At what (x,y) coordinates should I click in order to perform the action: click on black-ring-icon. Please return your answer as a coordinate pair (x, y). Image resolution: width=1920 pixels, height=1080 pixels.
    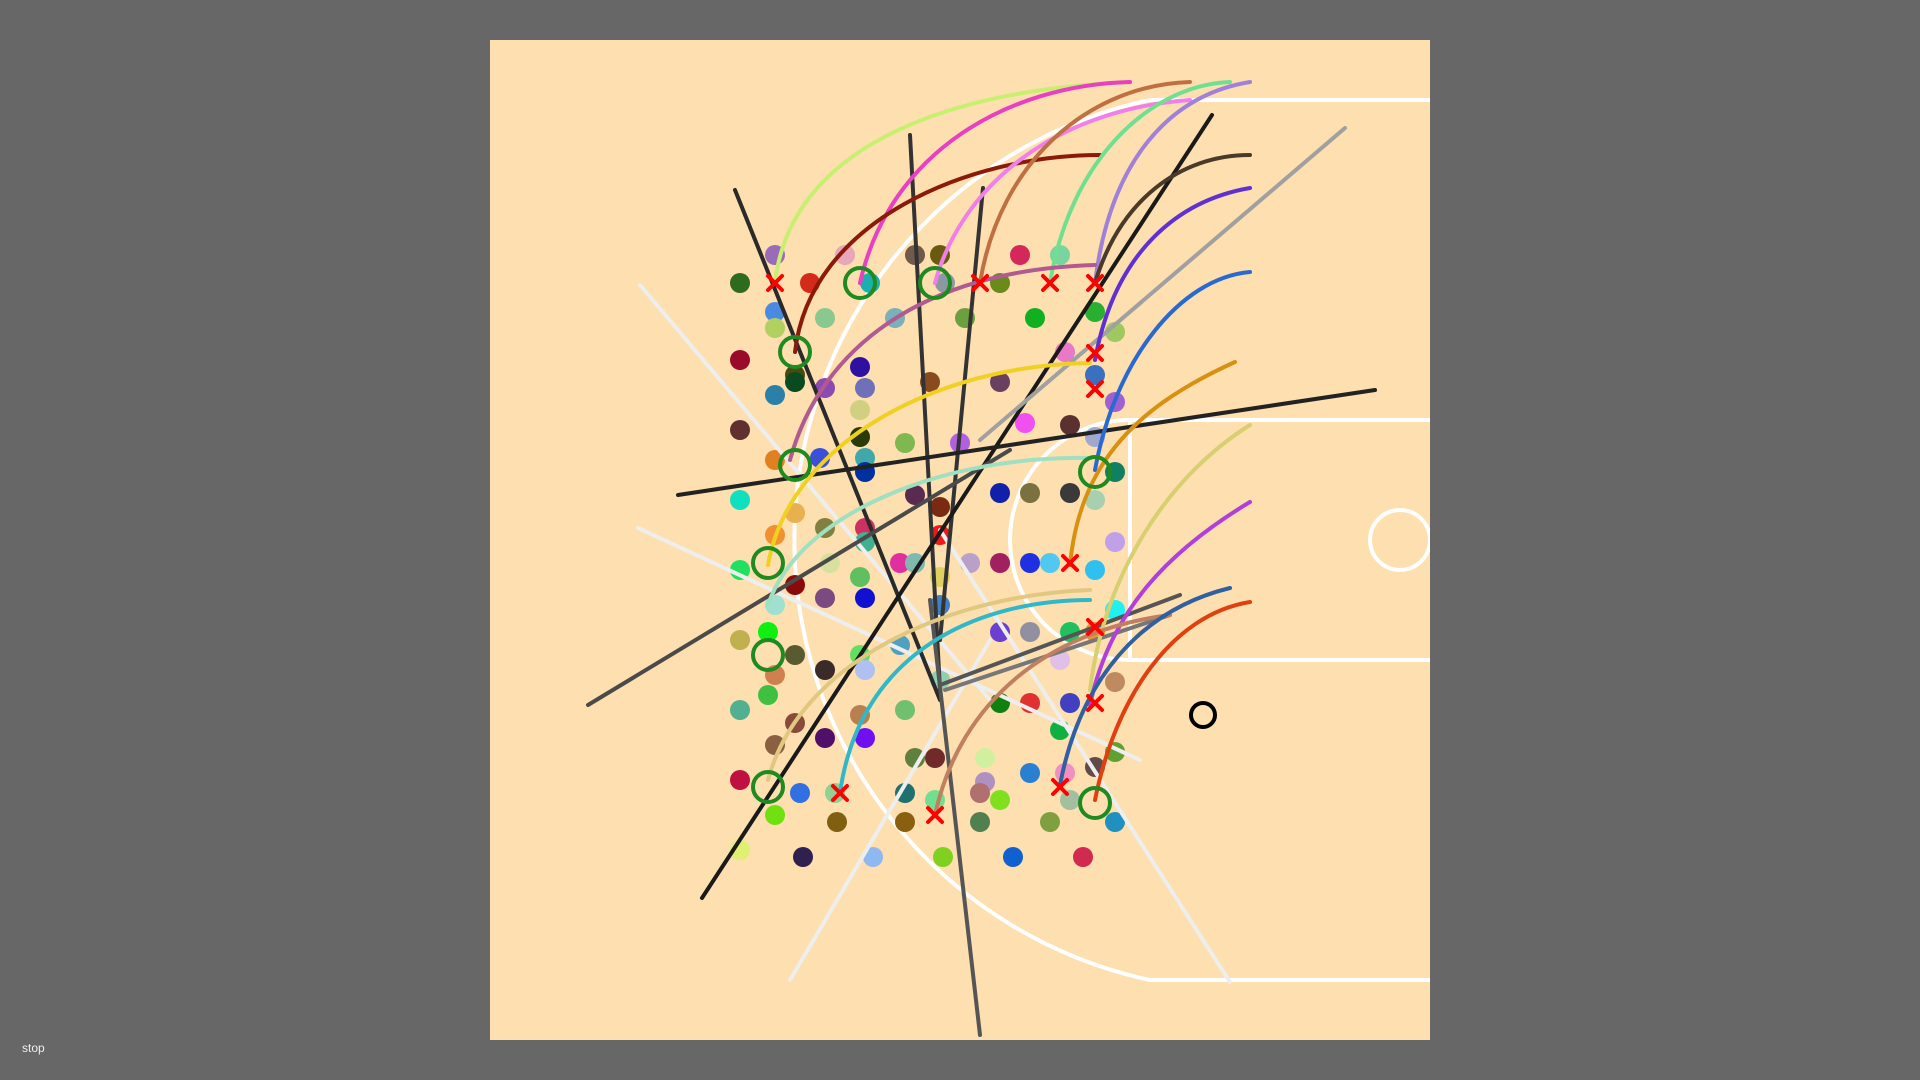
    Looking at the image, I should click on (1203, 715).